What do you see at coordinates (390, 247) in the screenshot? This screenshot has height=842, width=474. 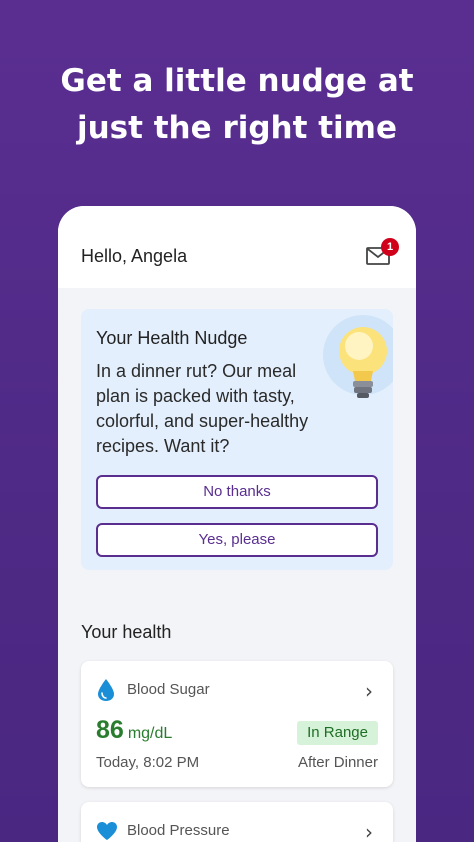 I see `mail-badge: 1` at bounding box center [390, 247].